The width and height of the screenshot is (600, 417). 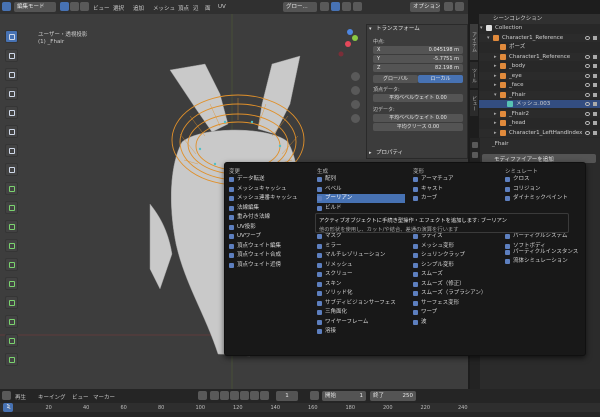 What do you see at coordinates (418, 50) in the screenshot?
I see `x-field: X 0.045198 m` at bounding box center [418, 50].